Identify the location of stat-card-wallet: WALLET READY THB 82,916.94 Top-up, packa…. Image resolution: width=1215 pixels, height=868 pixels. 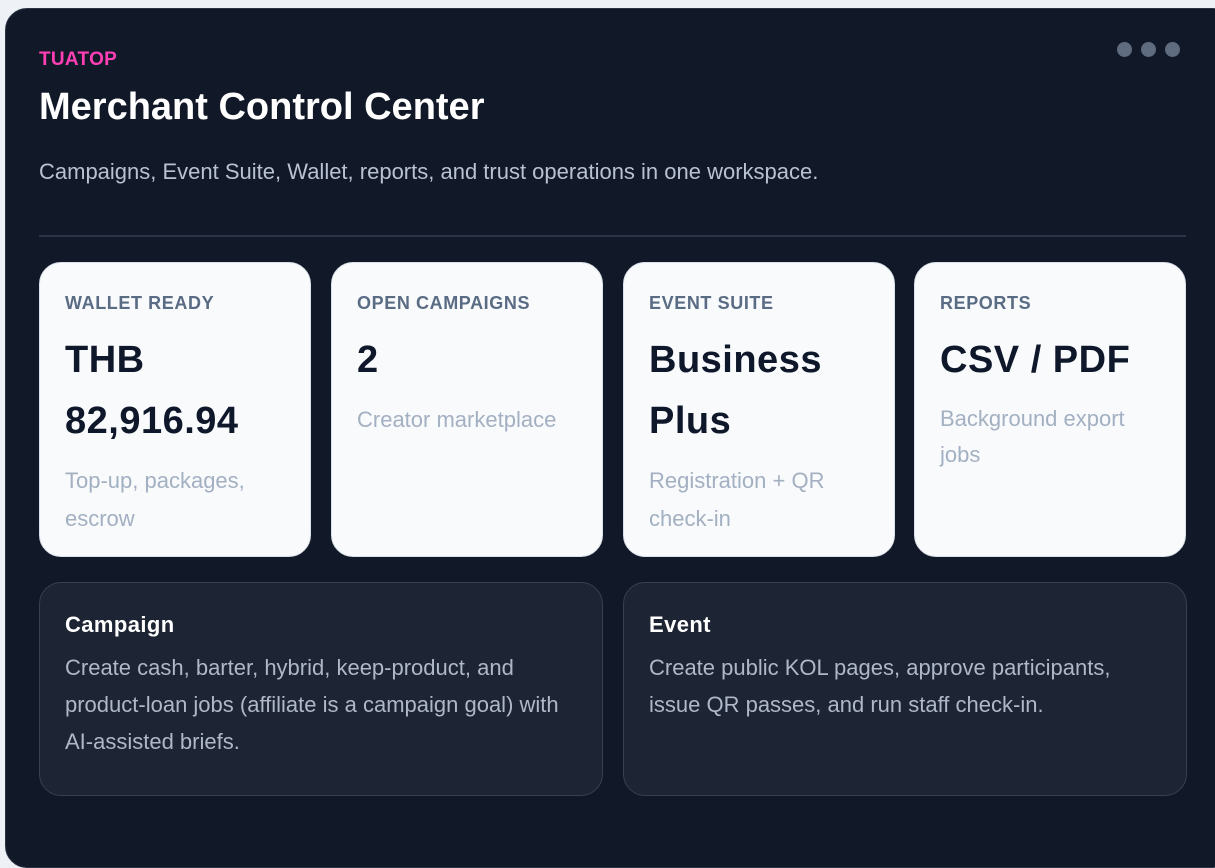
(175, 409).